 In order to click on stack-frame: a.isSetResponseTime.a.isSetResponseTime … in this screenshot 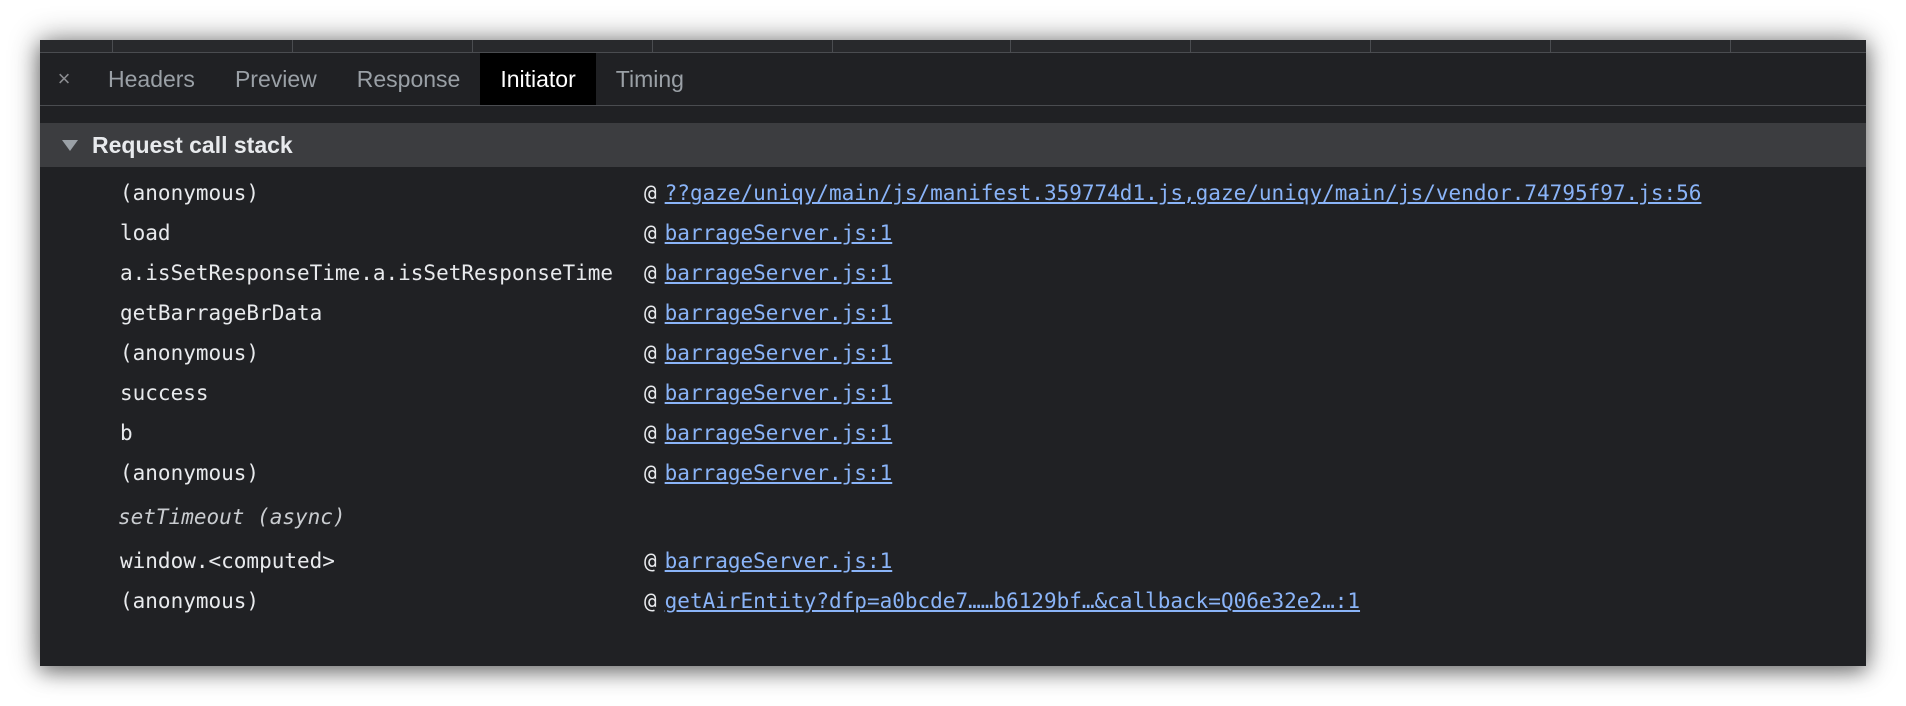, I will do `click(953, 273)`.